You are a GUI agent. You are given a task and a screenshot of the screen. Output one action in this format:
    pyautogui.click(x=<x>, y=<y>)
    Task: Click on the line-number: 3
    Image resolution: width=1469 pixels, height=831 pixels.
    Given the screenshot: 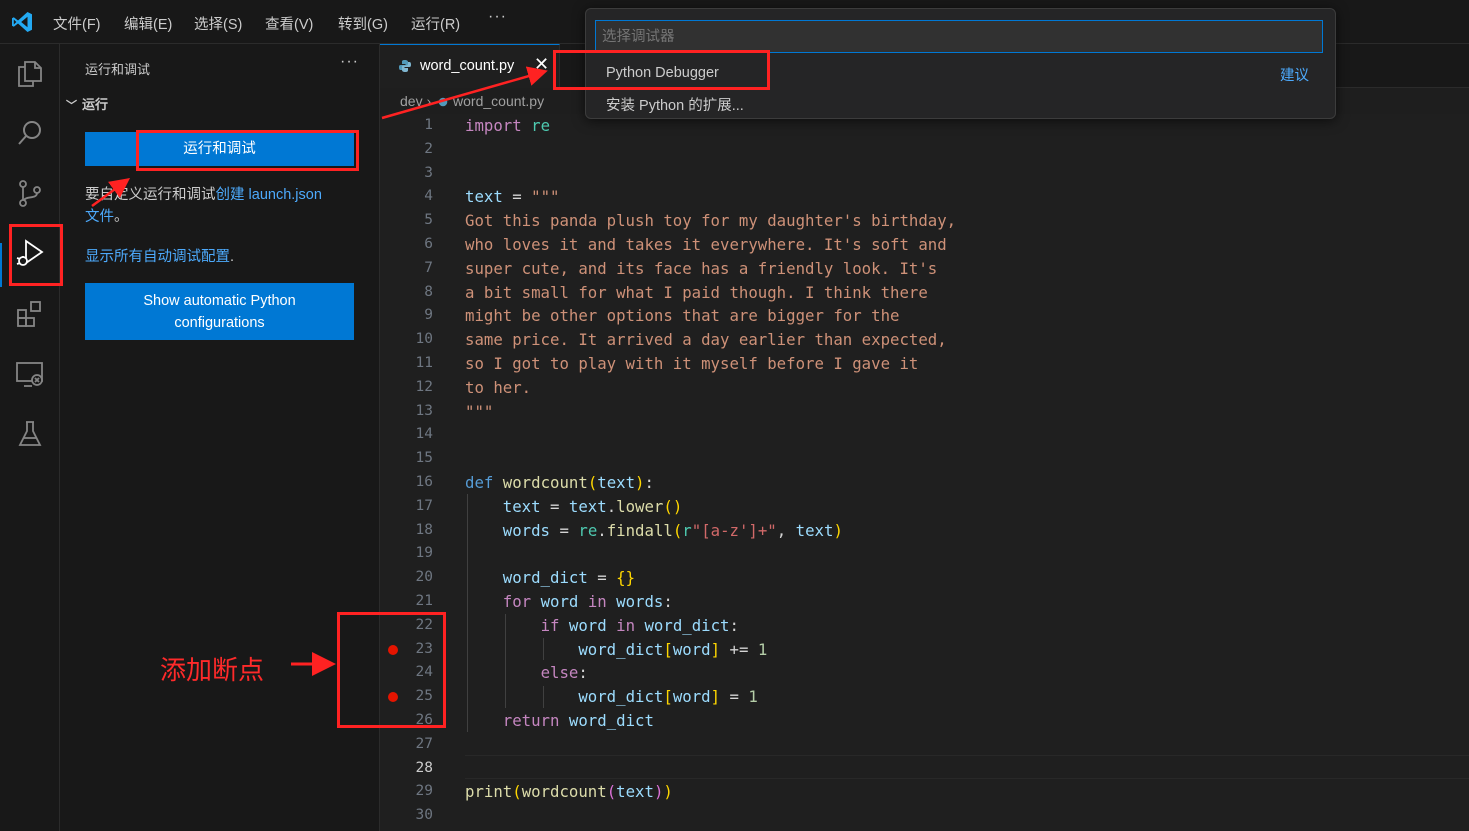 What is the action you would take?
    pyautogui.click(x=406, y=174)
    